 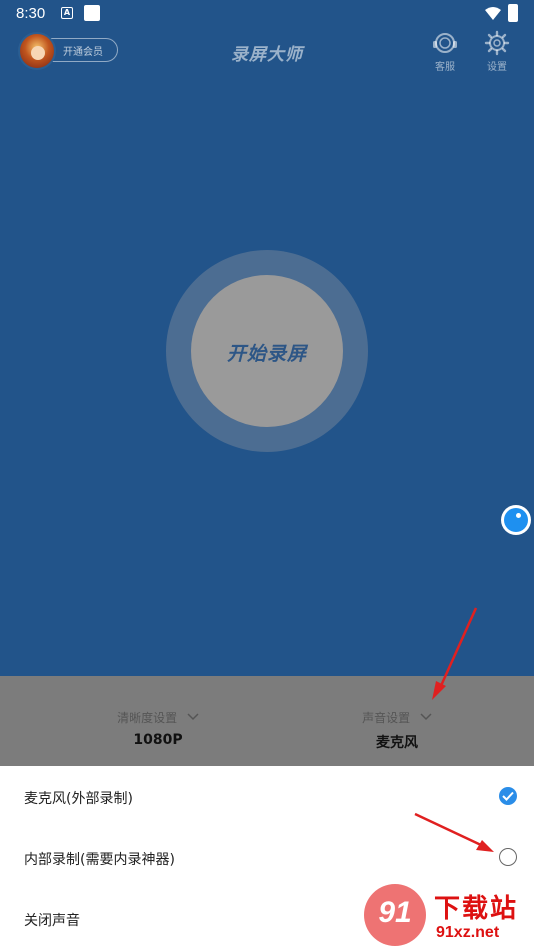 What do you see at coordinates (267, 14) in the screenshot?
I see `status-bar: 8:30 A` at bounding box center [267, 14].